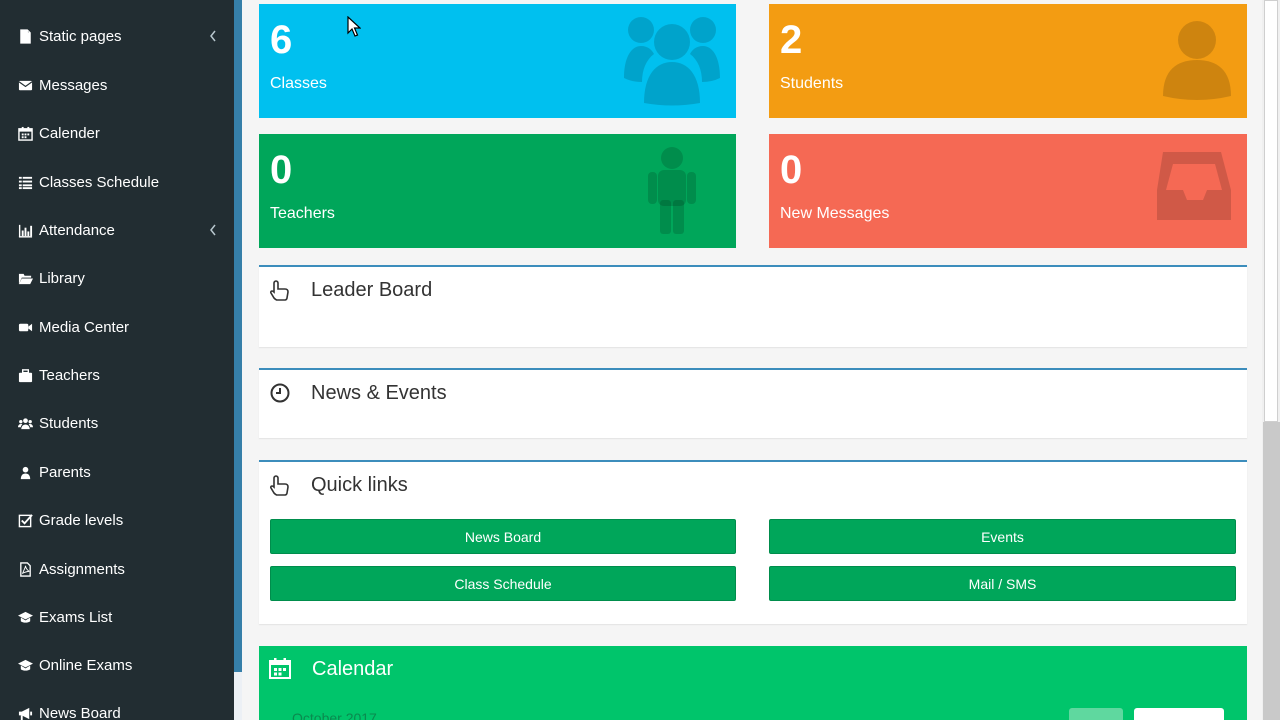  Describe the element at coordinates (25, 520) in the screenshot. I see `check-square-icon` at that location.